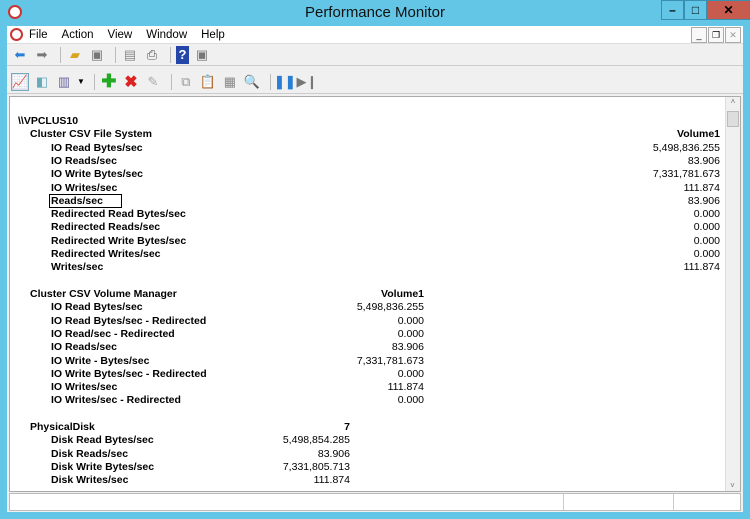 The height and width of the screenshot is (519, 750). Describe the element at coordinates (733, 119) in the screenshot. I see `scroll-thumb` at that location.